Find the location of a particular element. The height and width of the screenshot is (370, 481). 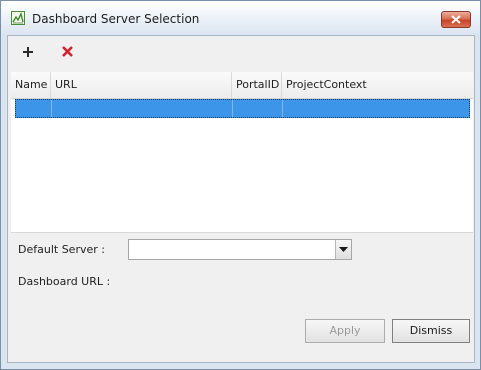

apply-button: Apply is located at coordinates (345, 331).